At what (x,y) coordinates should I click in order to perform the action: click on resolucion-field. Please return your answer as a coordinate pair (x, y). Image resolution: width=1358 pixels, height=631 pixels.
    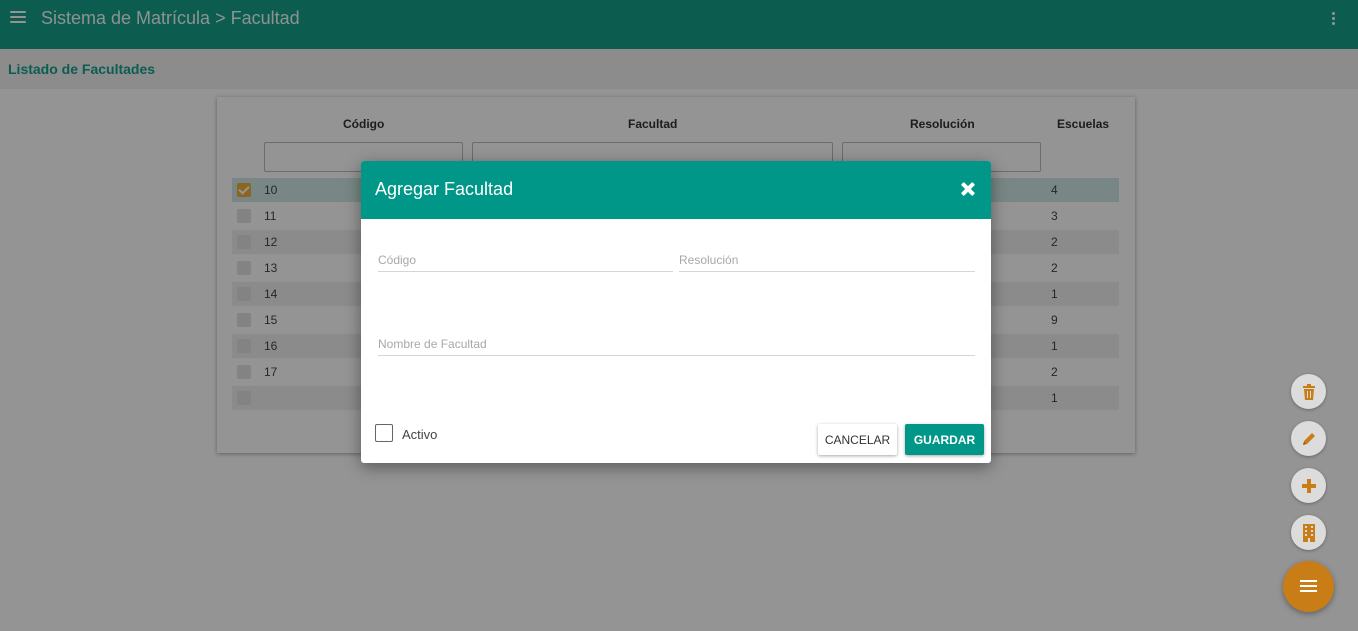
    Looking at the image, I should click on (827, 260).